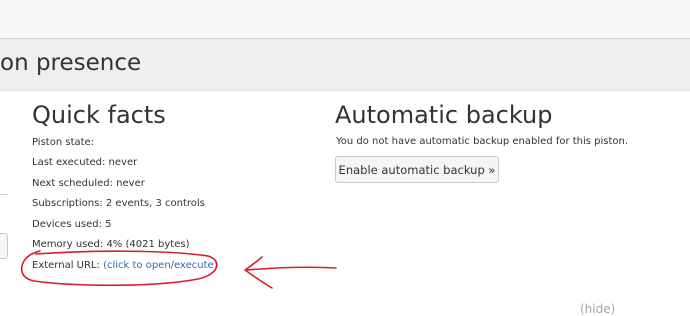  Describe the element at coordinates (417, 169) in the screenshot. I see `enable-backup-button: Enable automatic backup »` at that location.